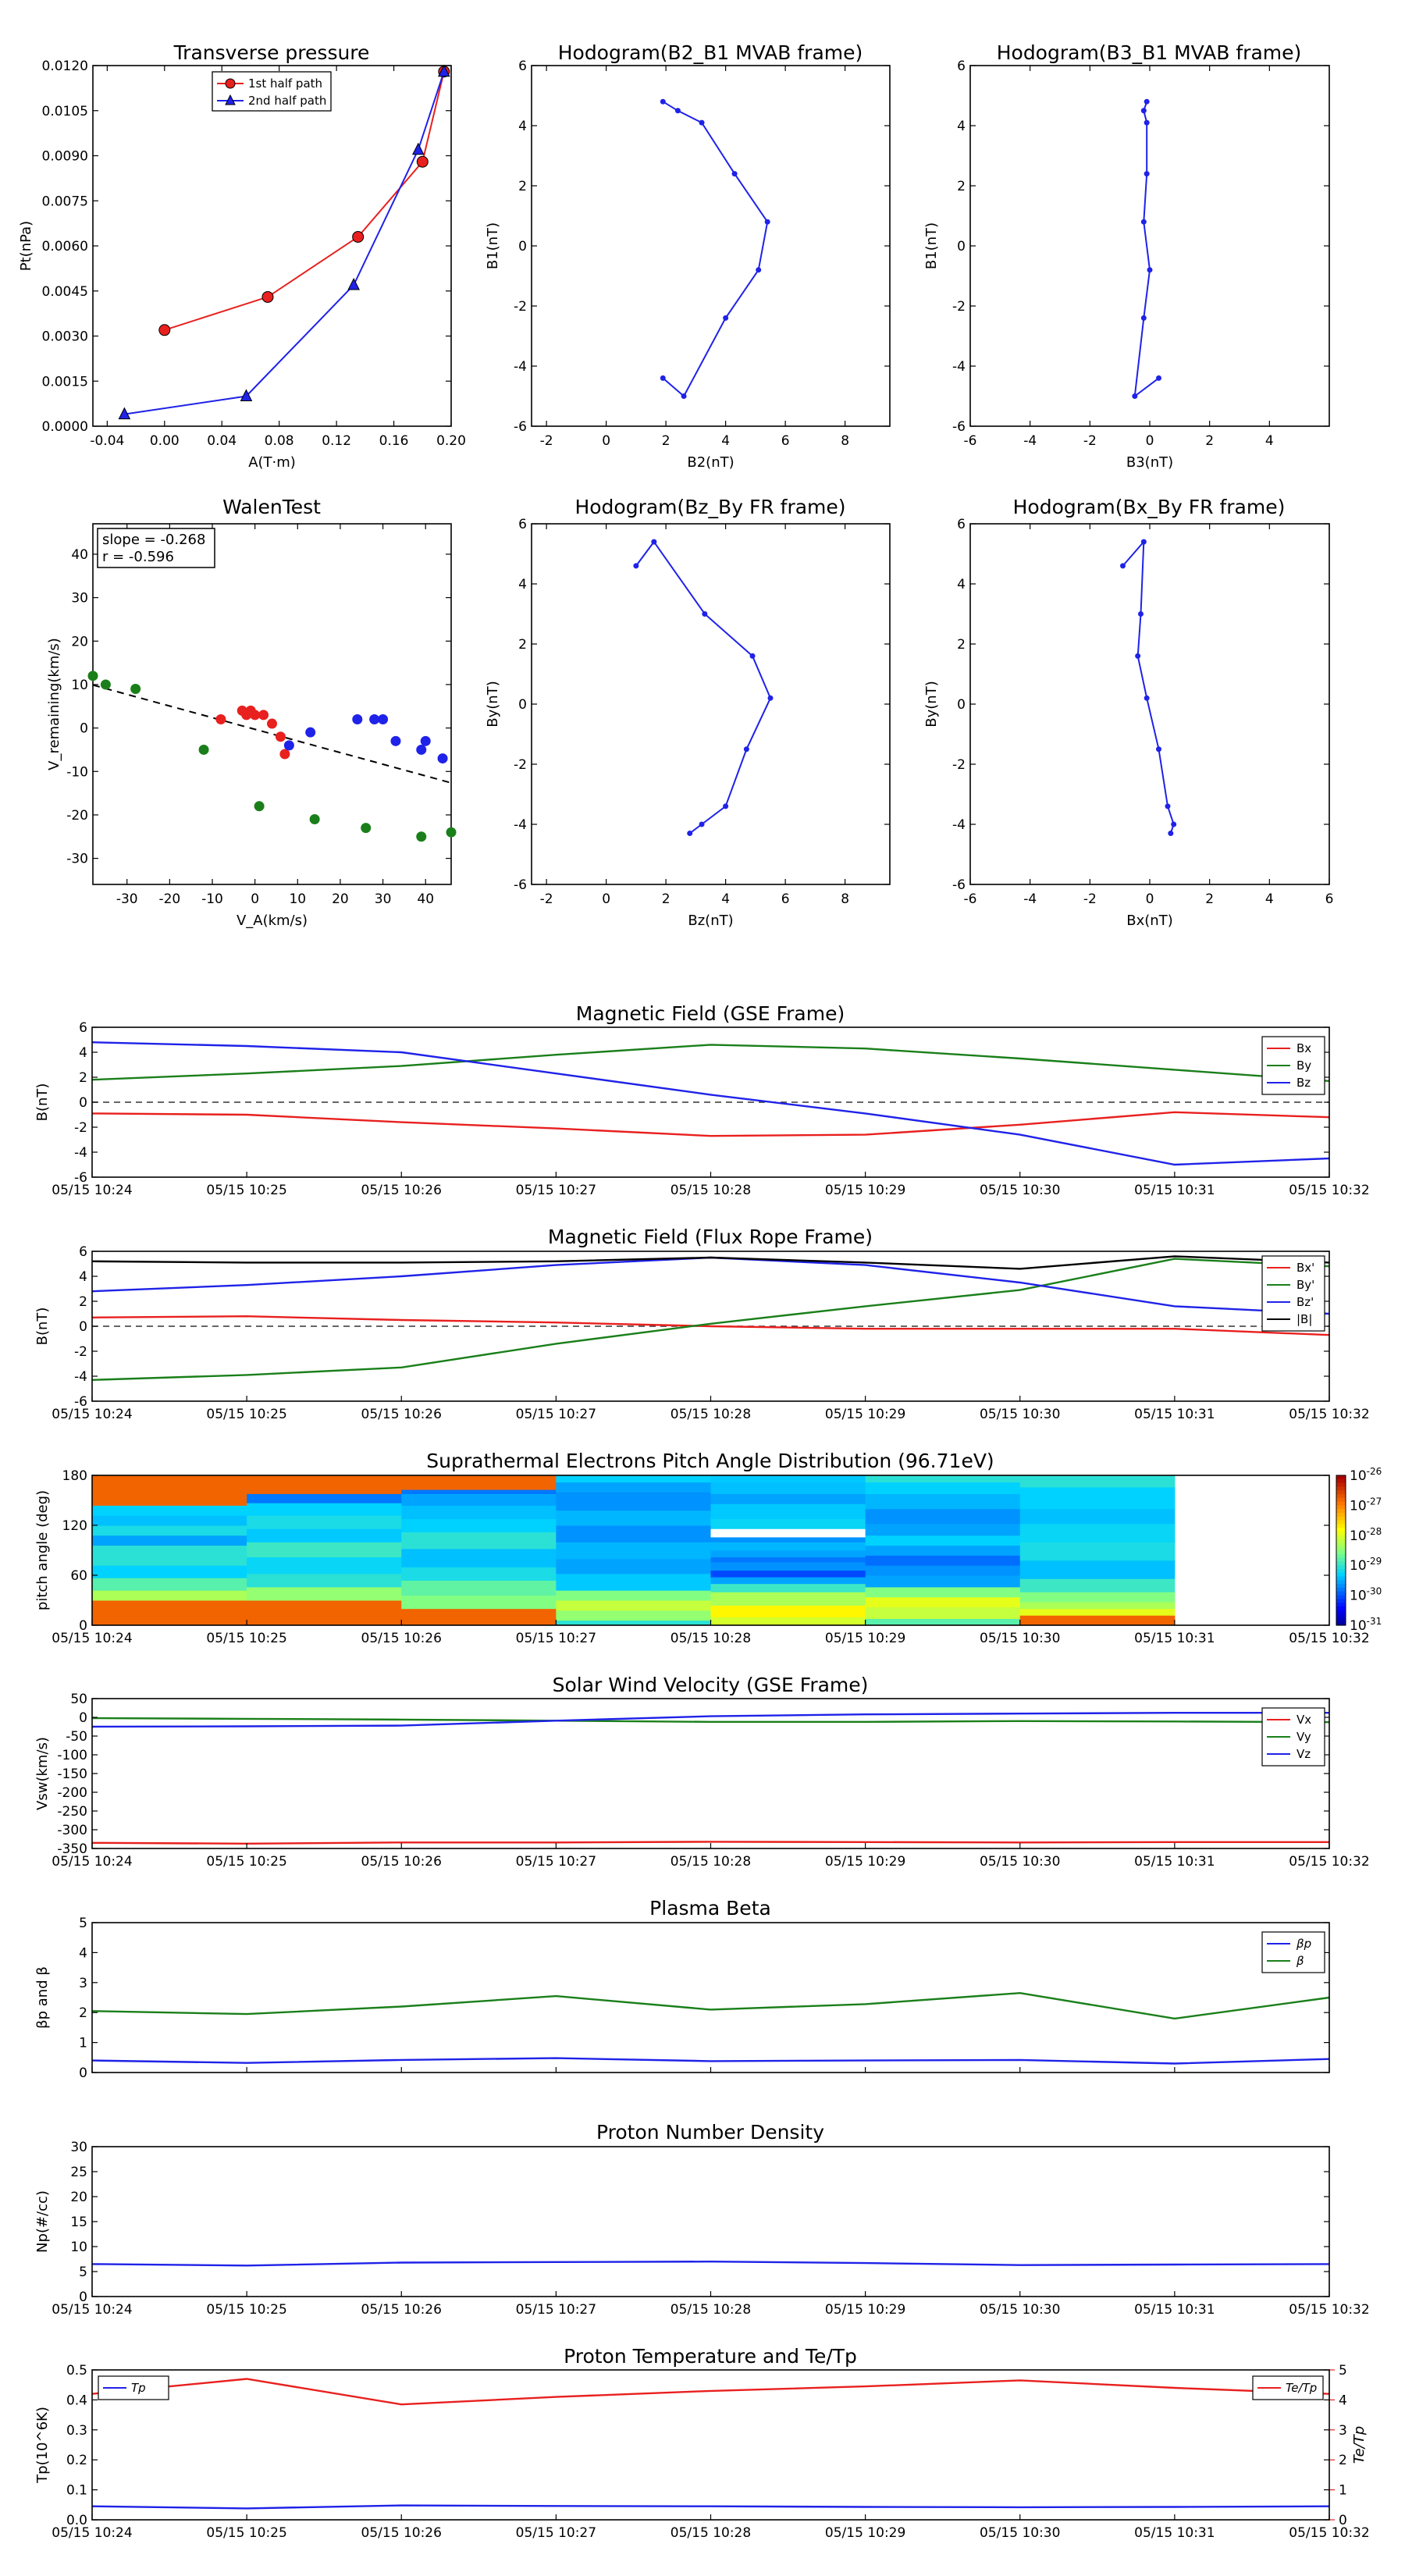 The width and height of the screenshot is (1405, 2576). What do you see at coordinates (77, 772) in the screenshot?
I see `walen-test-ytick-label: -10` at bounding box center [77, 772].